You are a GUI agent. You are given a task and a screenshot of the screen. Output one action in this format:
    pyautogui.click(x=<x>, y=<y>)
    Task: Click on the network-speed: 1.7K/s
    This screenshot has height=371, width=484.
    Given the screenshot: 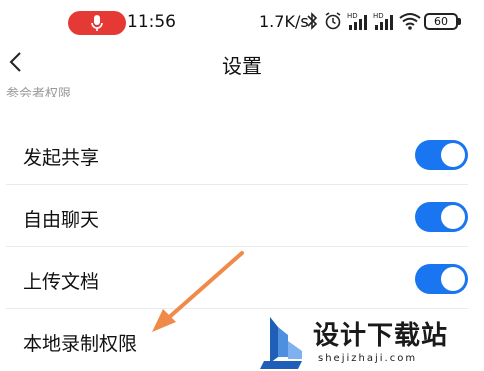 What is the action you would take?
    pyautogui.click(x=284, y=21)
    